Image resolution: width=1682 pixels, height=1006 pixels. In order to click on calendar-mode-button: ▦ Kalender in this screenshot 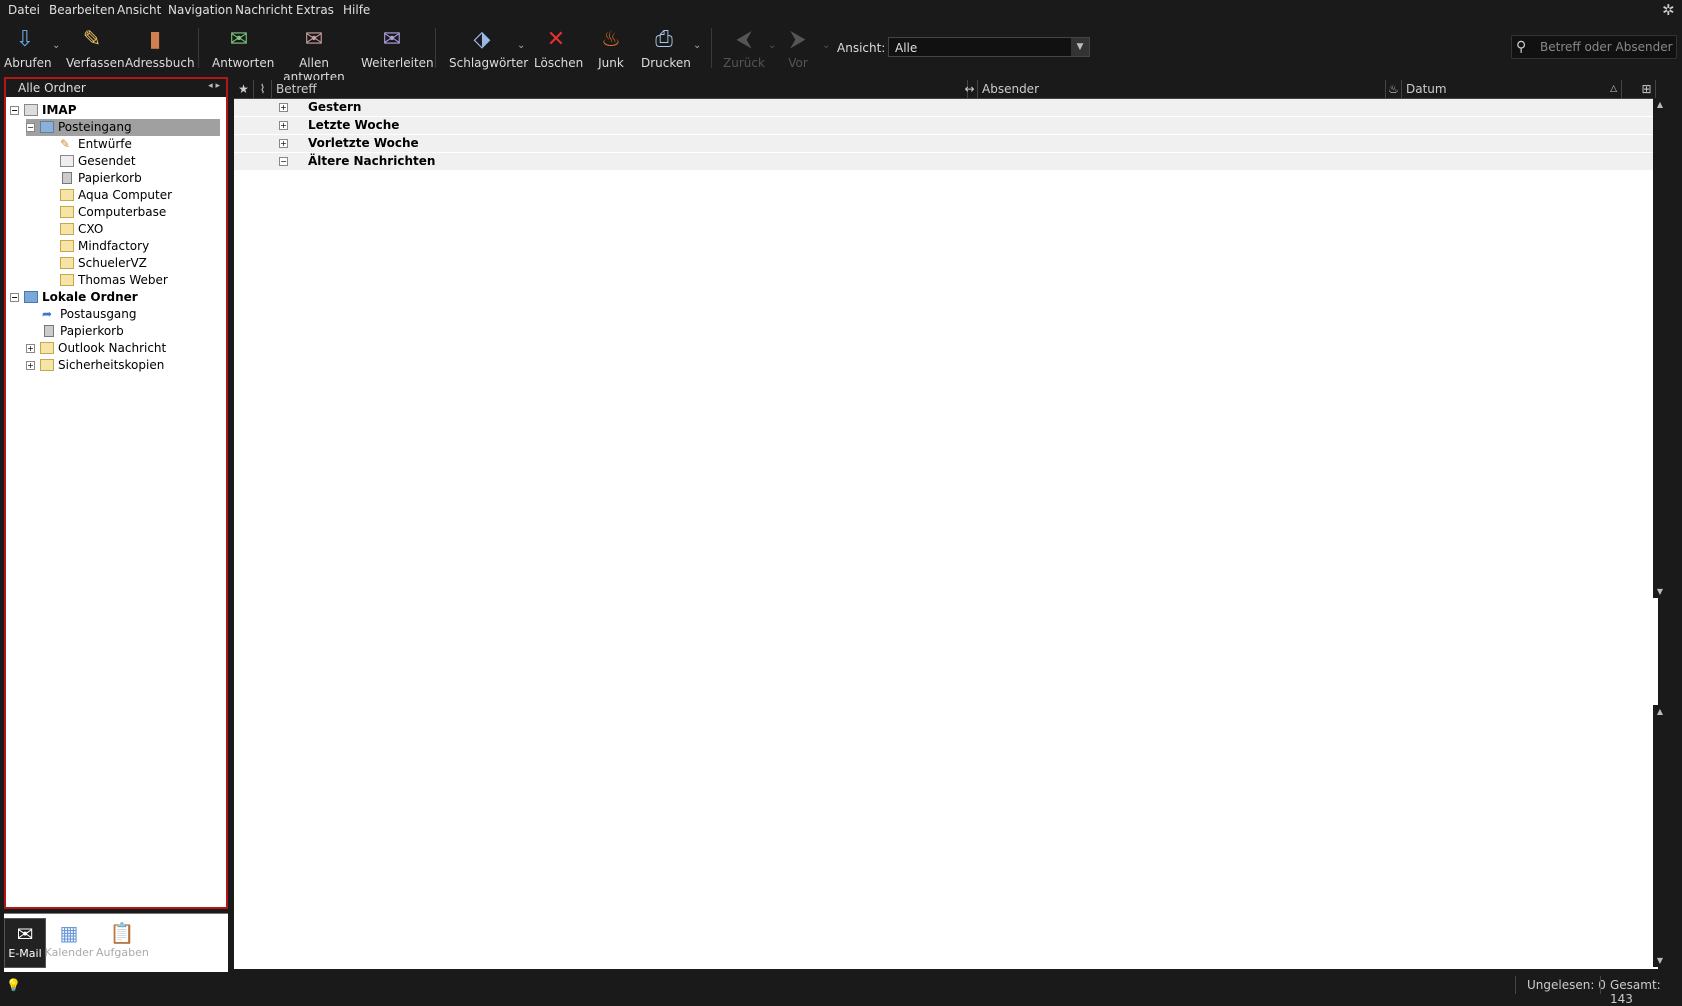, I will do `click(69, 942)`.